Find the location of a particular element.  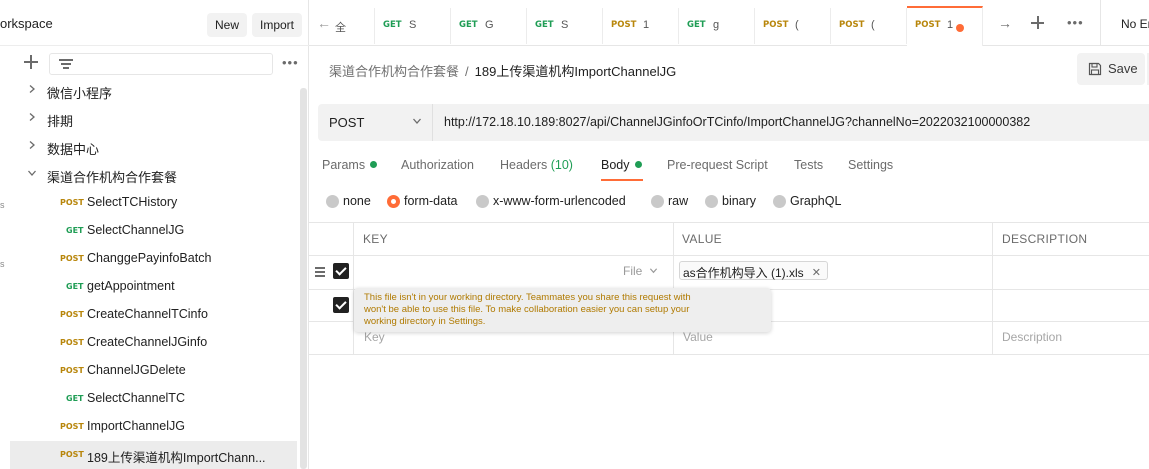

new-button: New is located at coordinates (227, 25).